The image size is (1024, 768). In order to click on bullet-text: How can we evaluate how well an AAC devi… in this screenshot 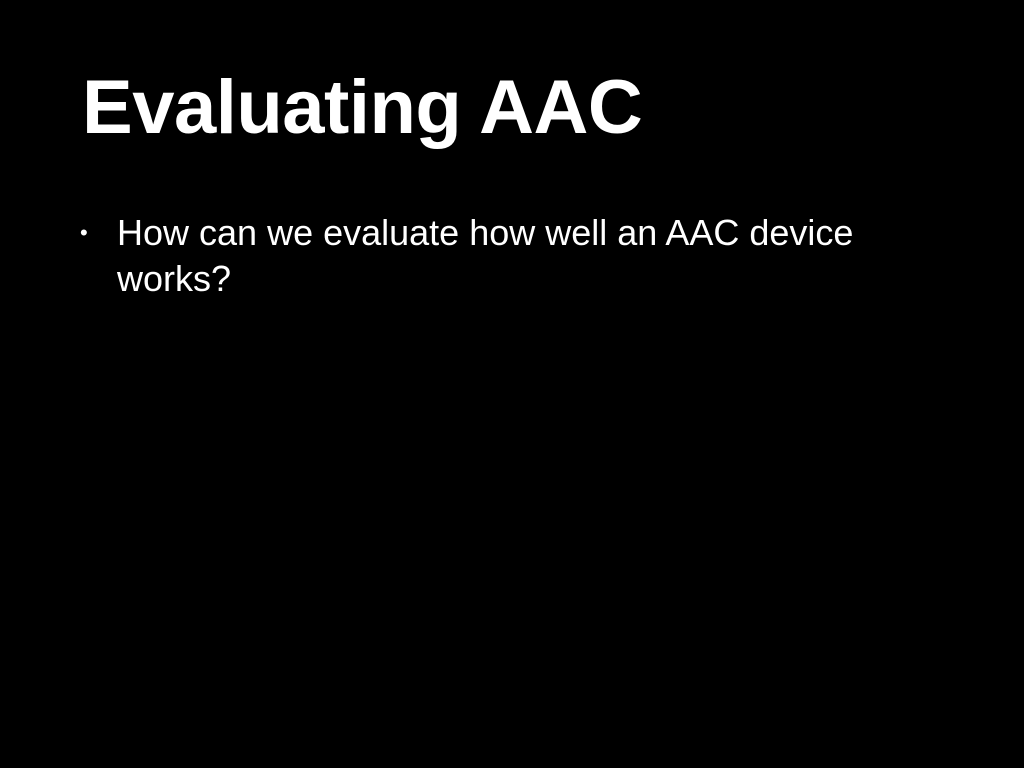, I will do `click(485, 255)`.